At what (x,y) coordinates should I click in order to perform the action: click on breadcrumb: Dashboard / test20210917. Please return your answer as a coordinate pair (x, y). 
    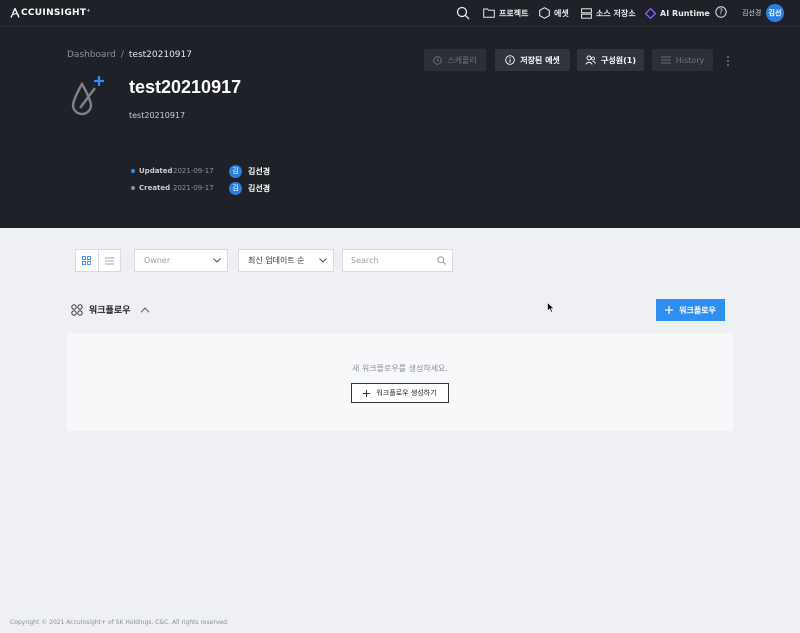
    Looking at the image, I should click on (129, 55).